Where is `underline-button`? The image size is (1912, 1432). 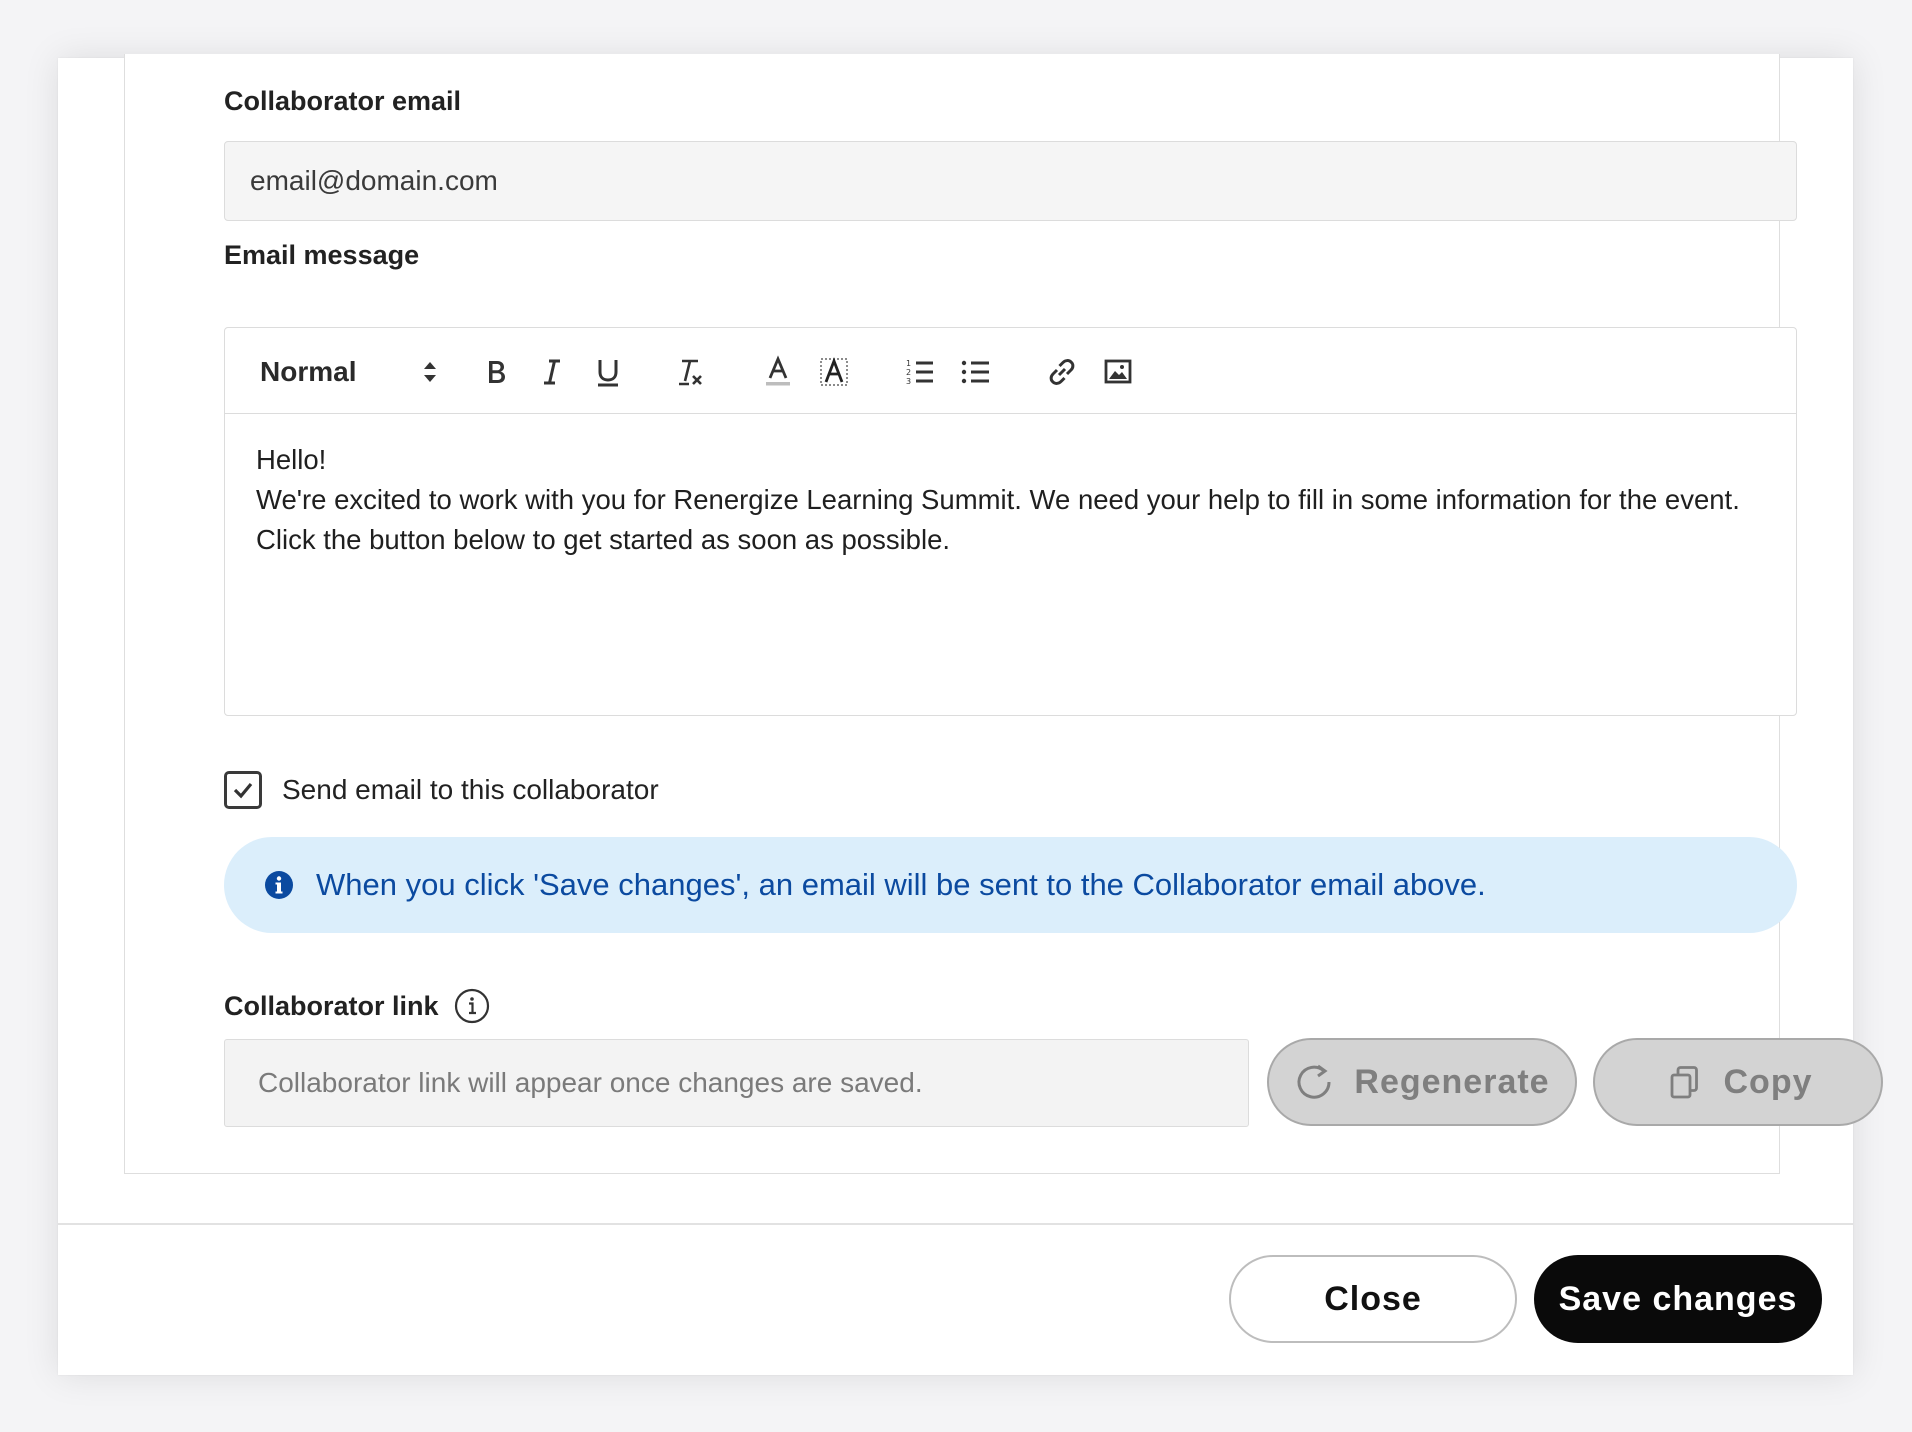
underline-button is located at coordinates (608, 372).